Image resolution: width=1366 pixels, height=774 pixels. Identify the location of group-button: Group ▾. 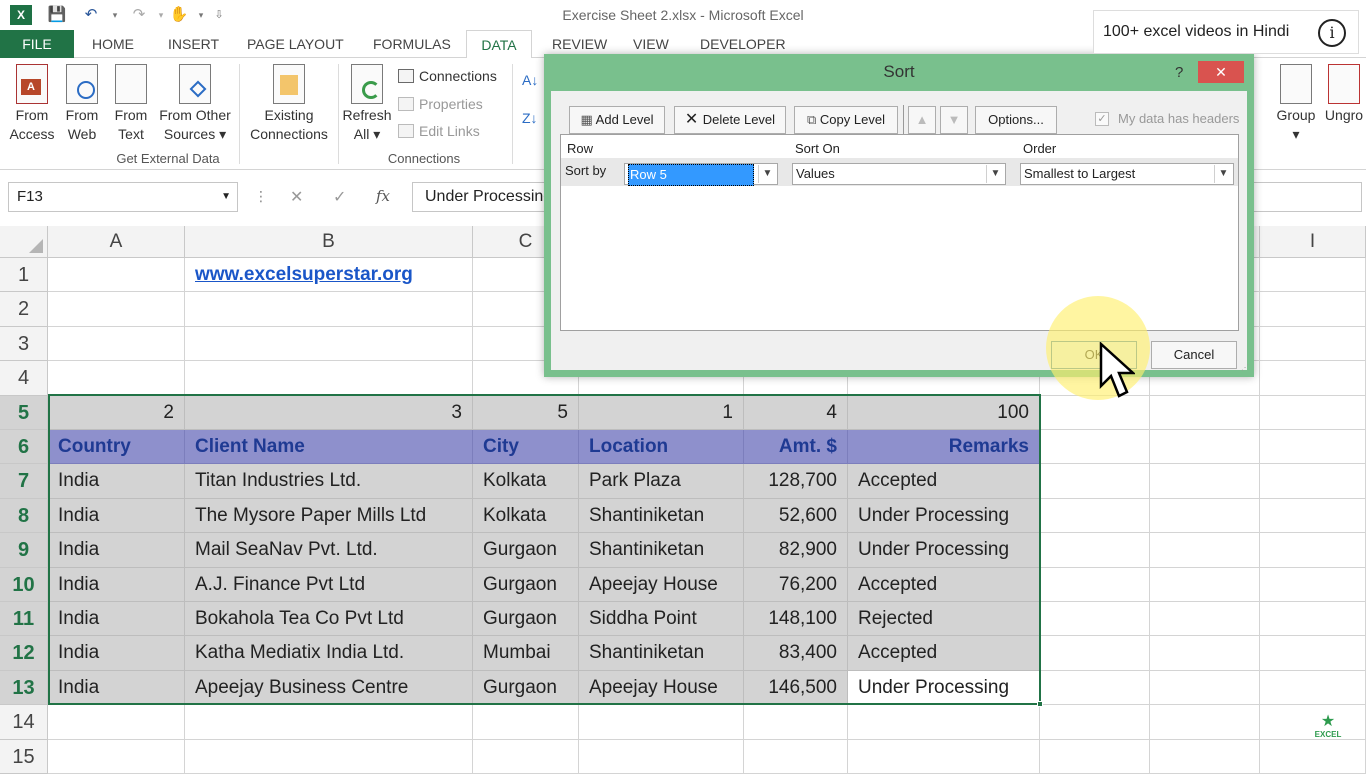
(1296, 104).